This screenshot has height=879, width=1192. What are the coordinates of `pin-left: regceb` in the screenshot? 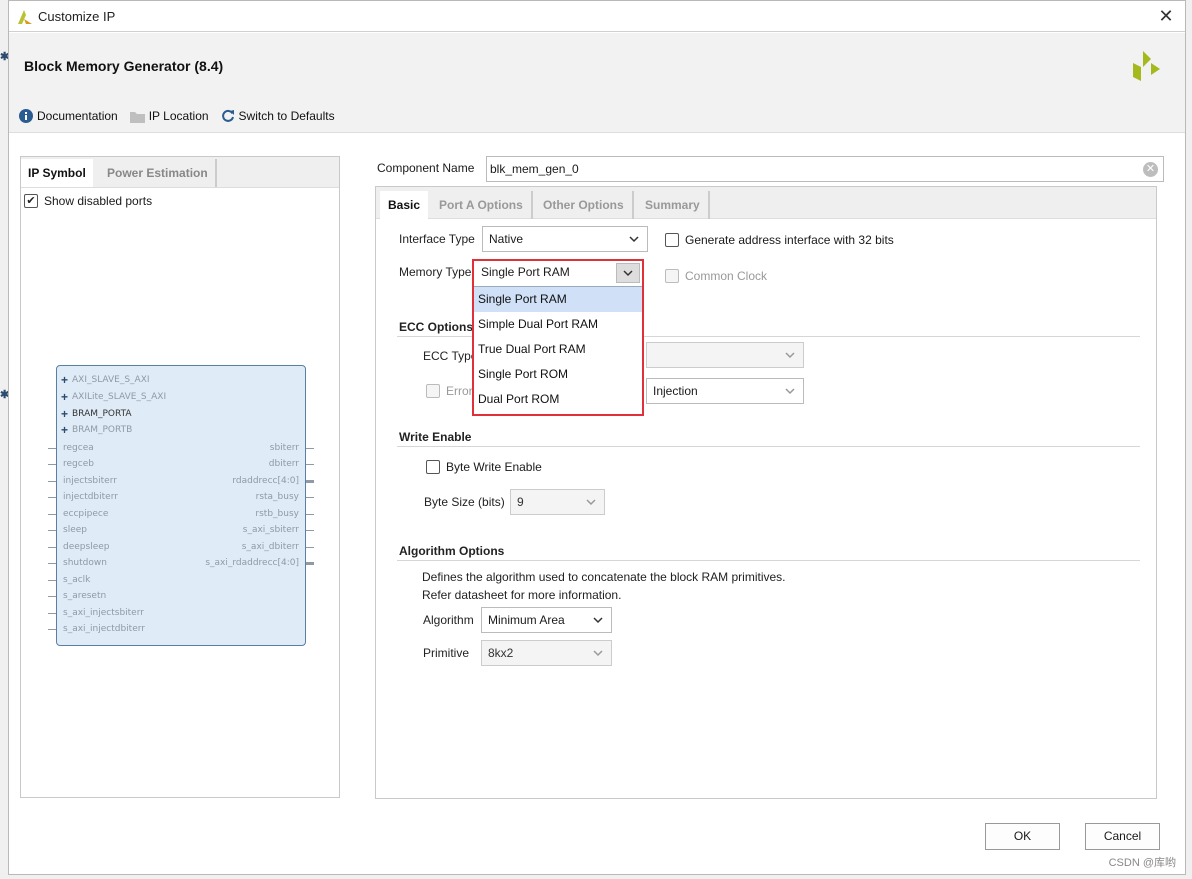 It's located at (78, 464).